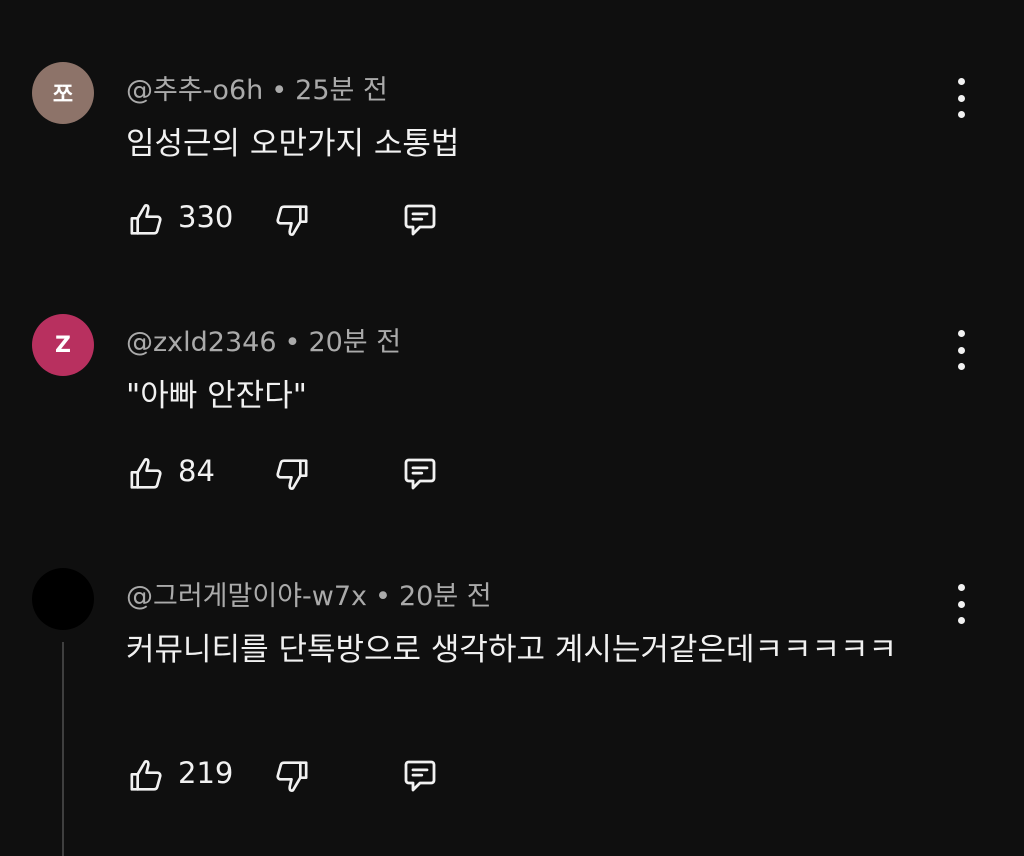  I want to click on thread-line, so click(63, 749).